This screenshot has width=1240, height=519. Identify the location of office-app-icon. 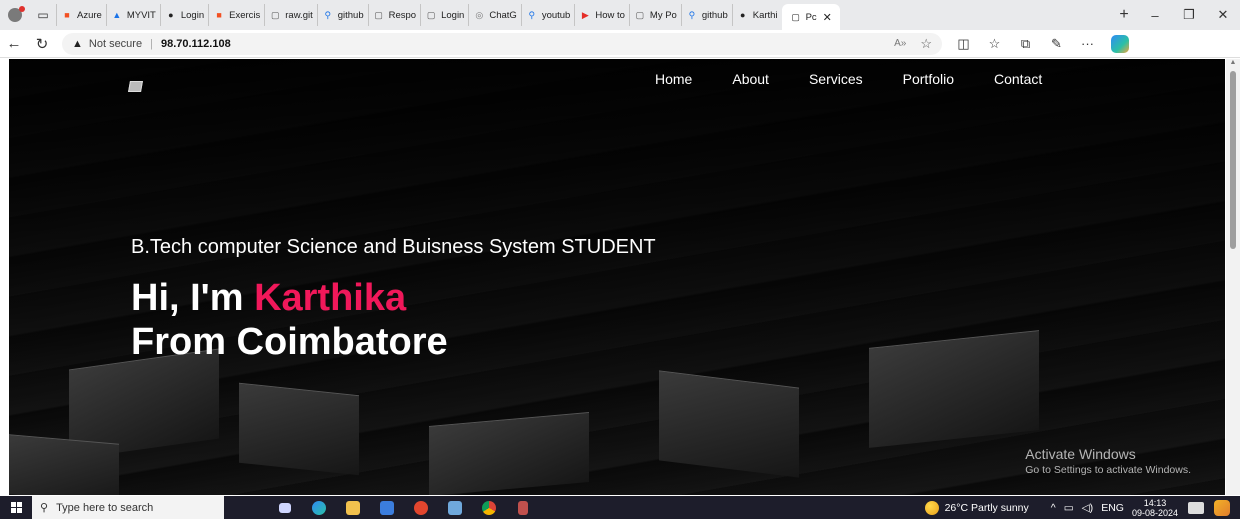
(421, 507).